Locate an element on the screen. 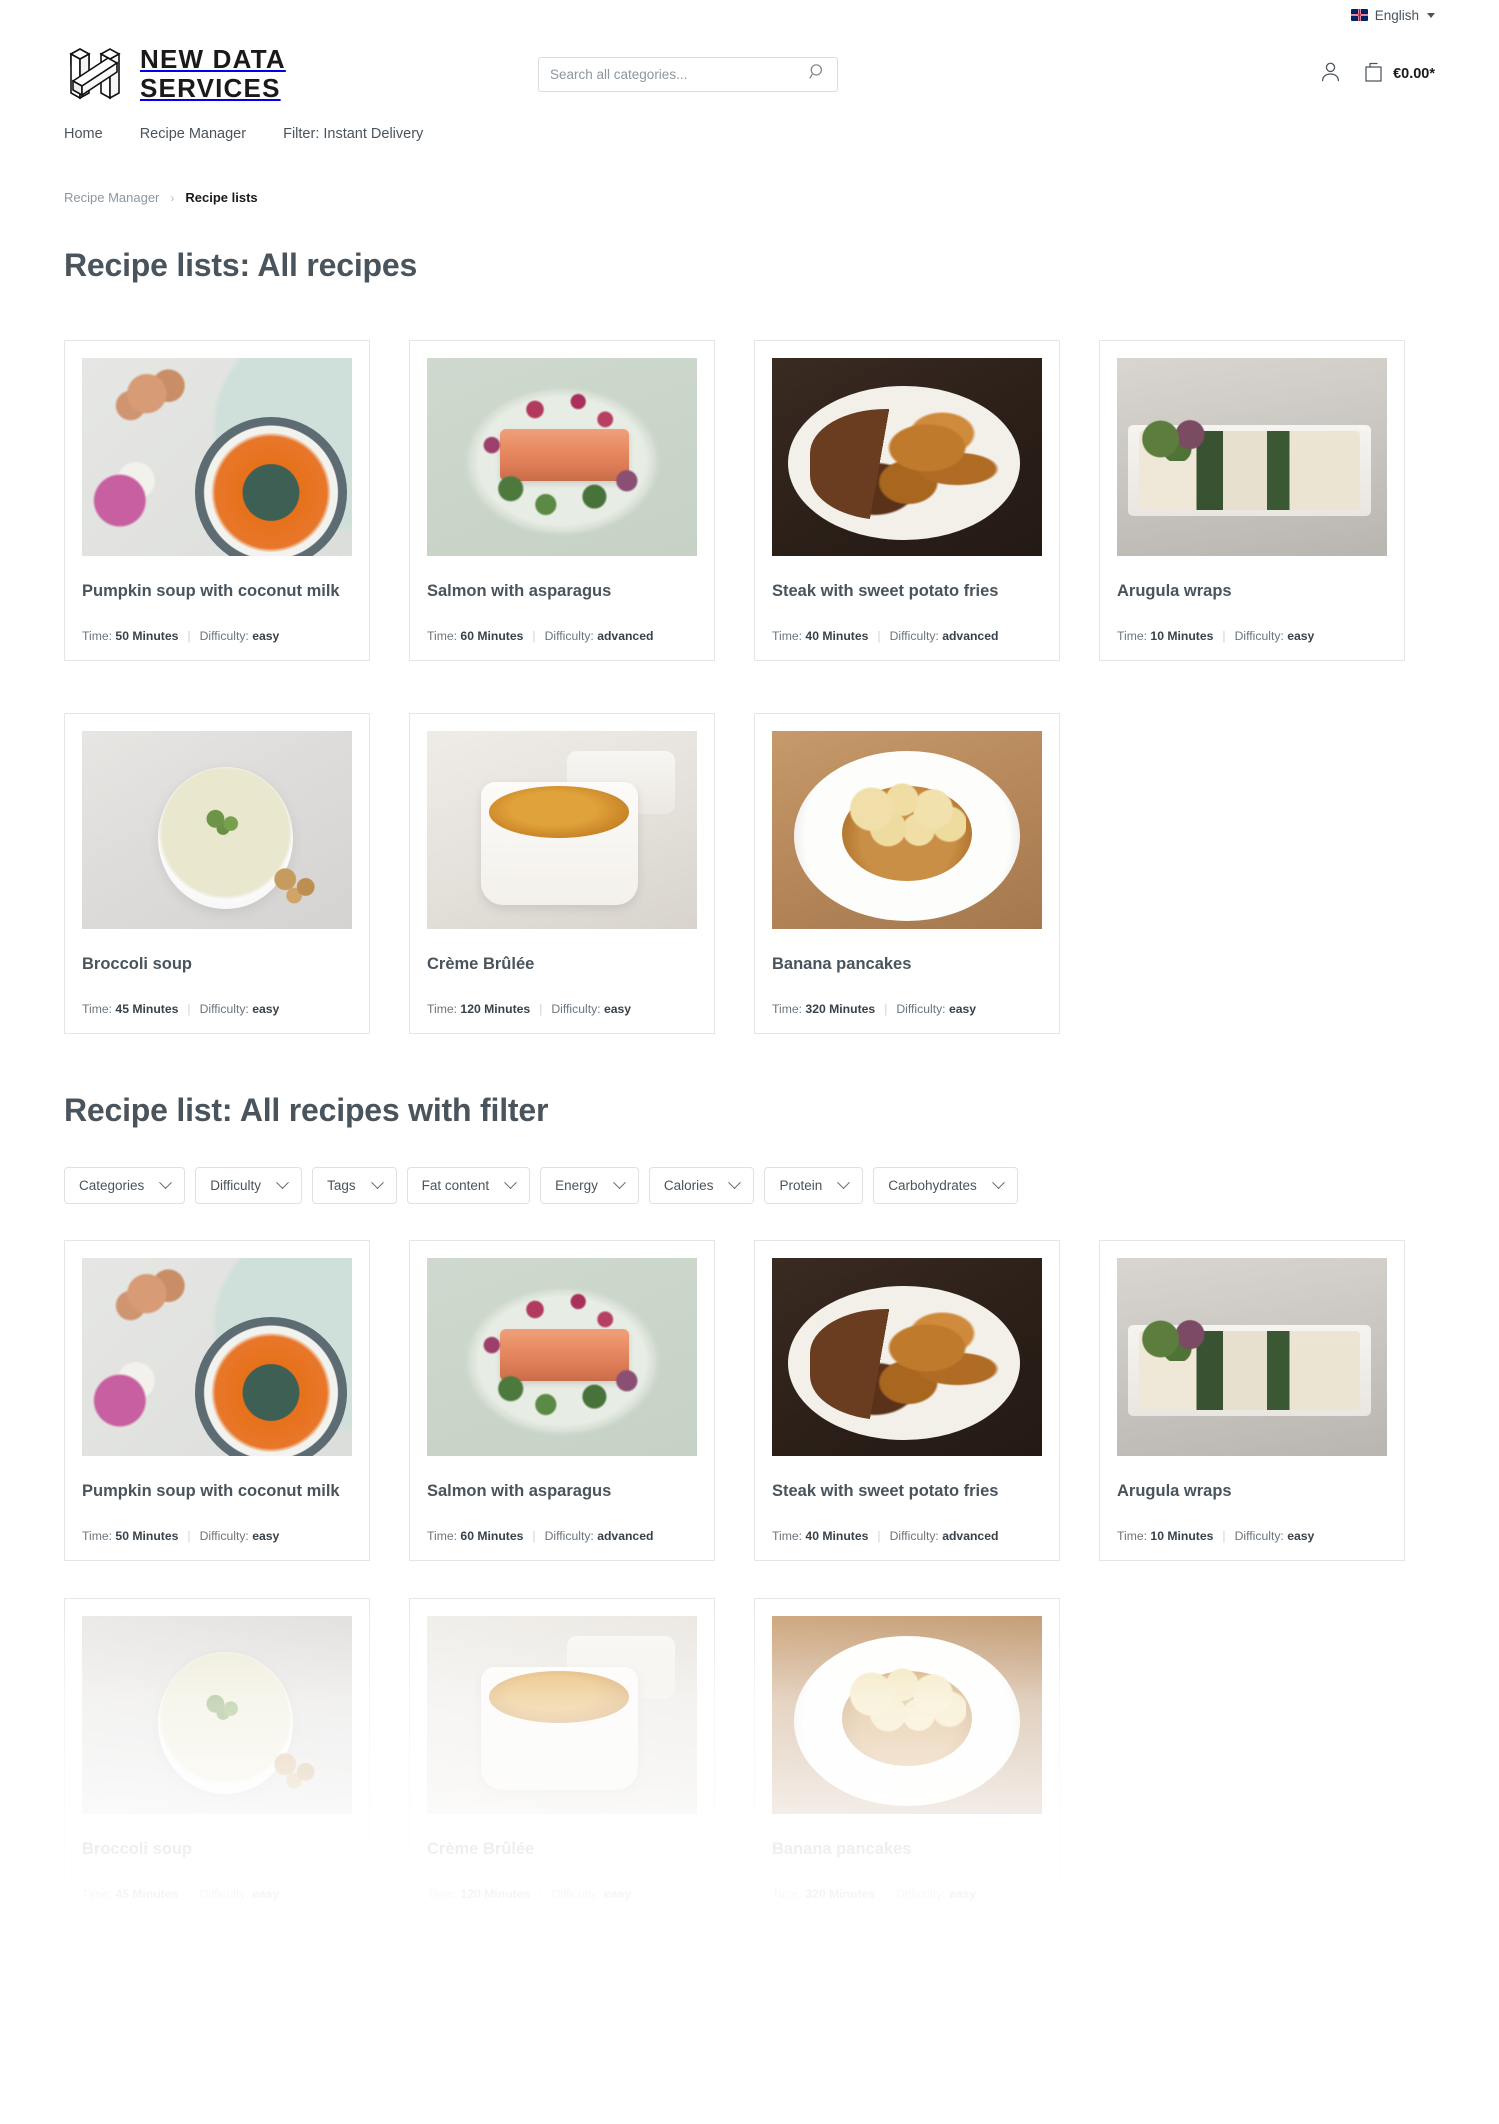  filter-protein: Protein is located at coordinates (814, 1185).